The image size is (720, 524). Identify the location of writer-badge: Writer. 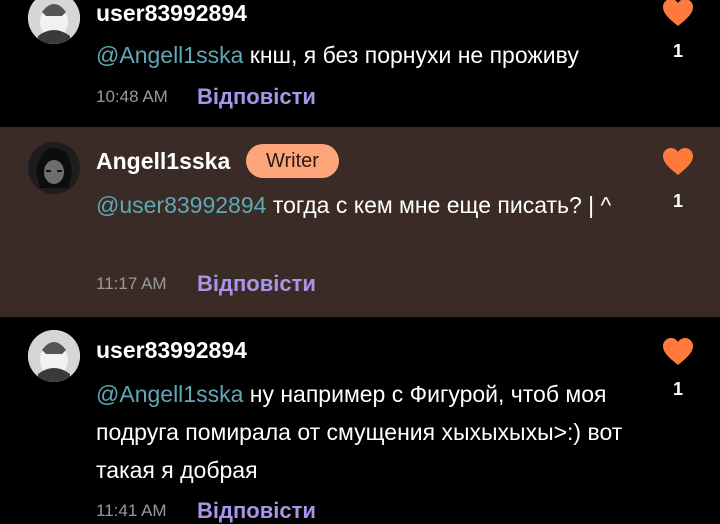
(292, 161).